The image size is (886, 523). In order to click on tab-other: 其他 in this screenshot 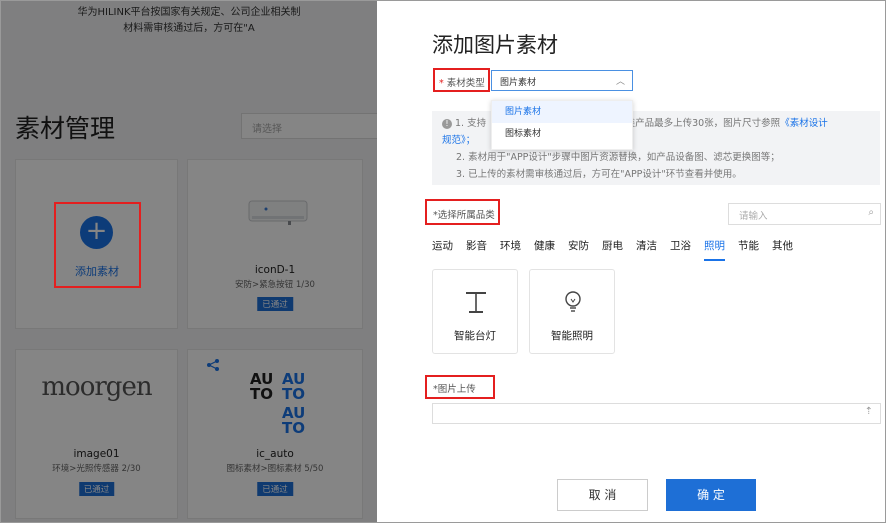, I will do `click(782, 249)`.